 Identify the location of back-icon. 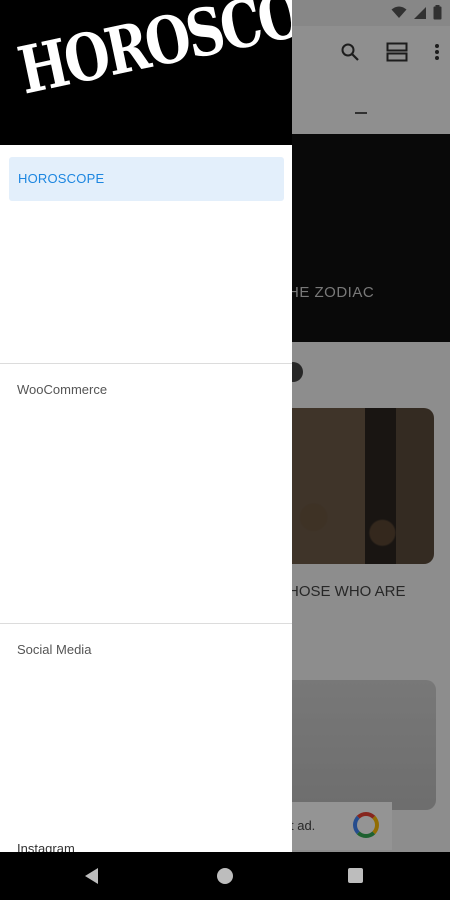
(91, 876).